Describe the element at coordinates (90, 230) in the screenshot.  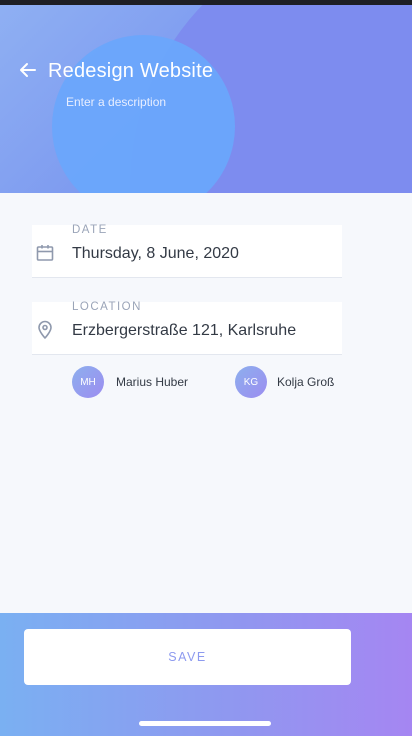
I see `date-label: DATE` at that location.